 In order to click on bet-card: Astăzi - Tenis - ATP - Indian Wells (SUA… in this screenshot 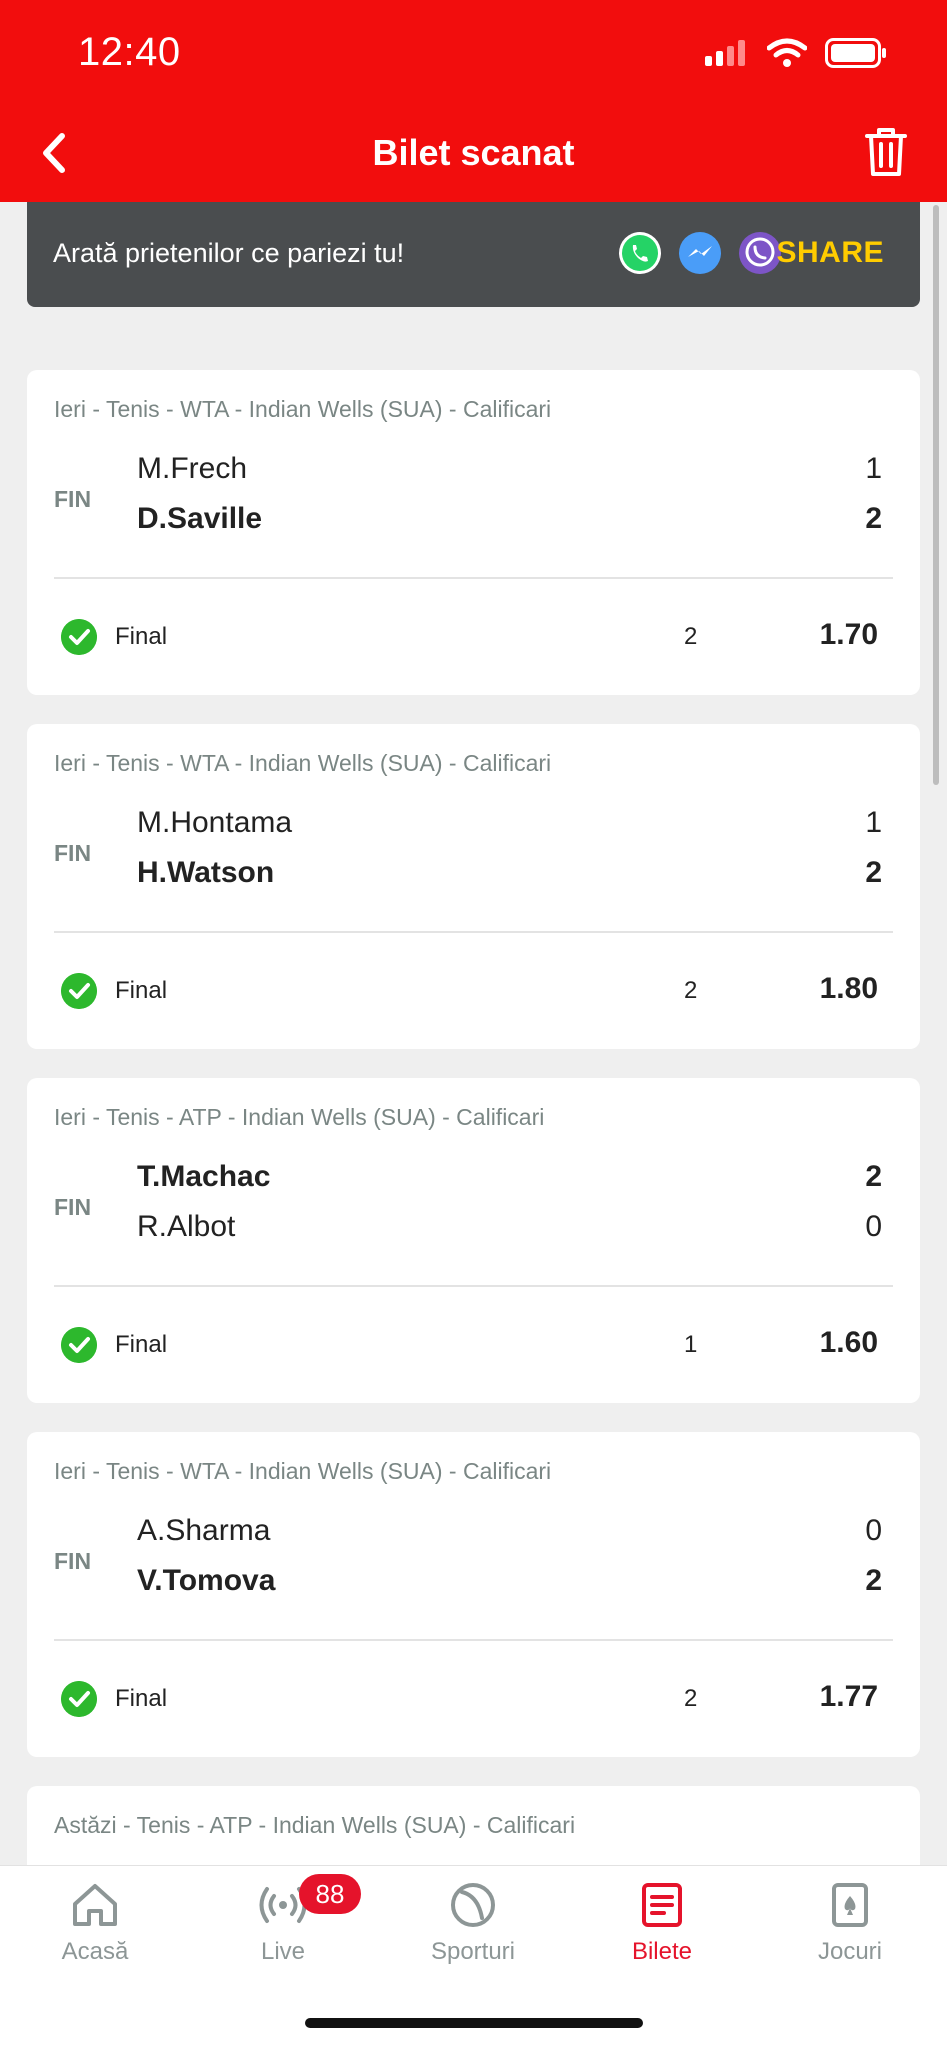, I will do `click(473, 1831)`.